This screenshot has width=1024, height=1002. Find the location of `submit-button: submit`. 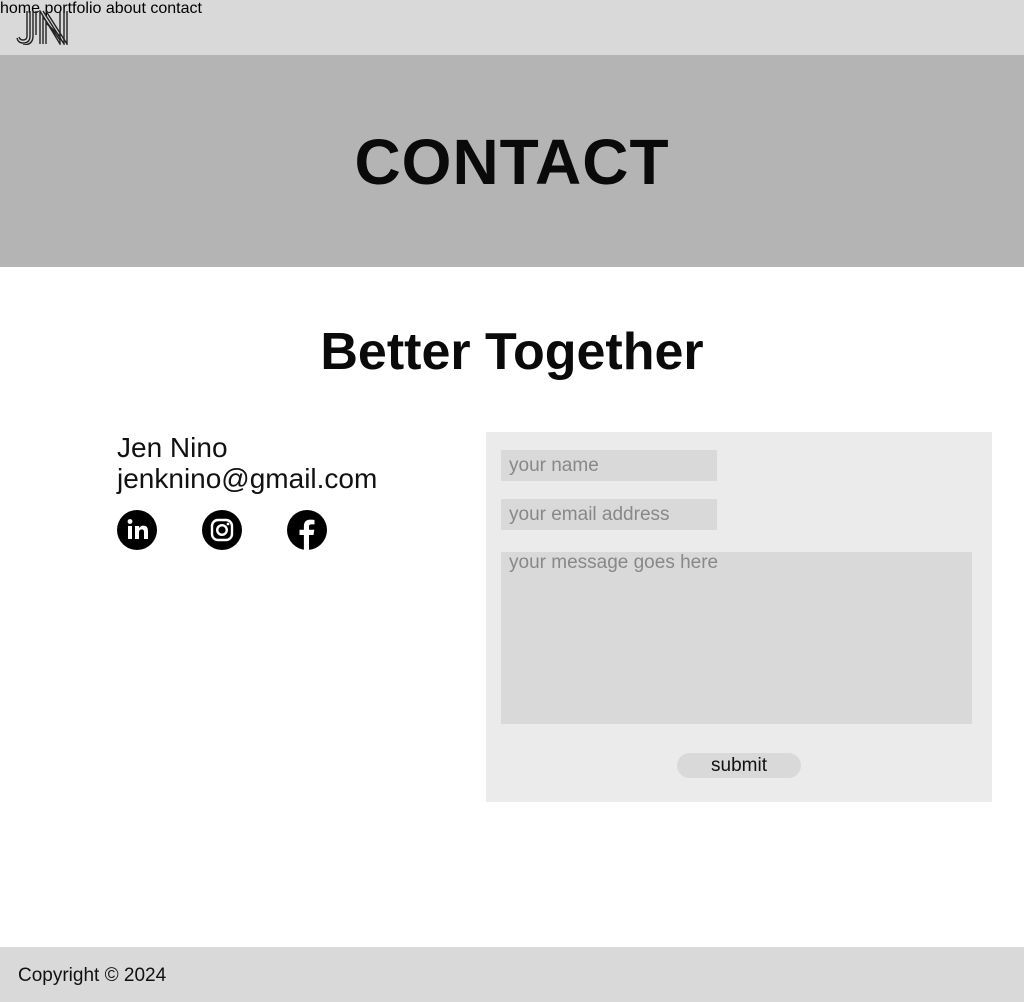

submit-button: submit is located at coordinates (739, 765).